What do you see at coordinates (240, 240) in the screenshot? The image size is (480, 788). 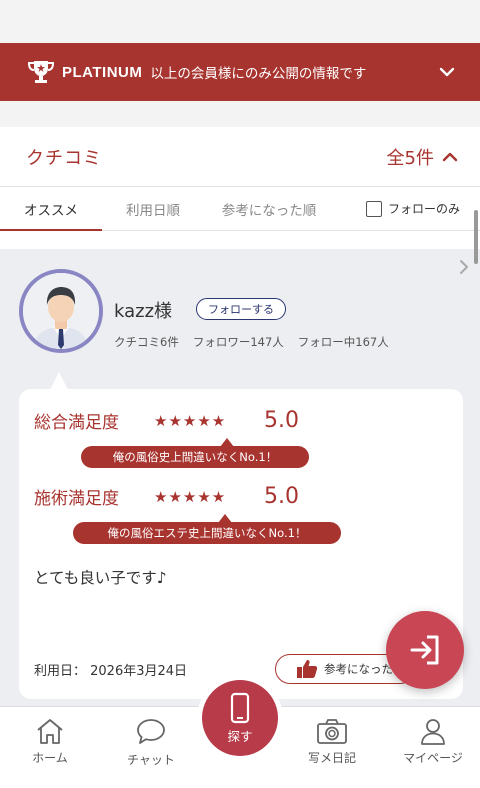 I see `spacer` at bounding box center [240, 240].